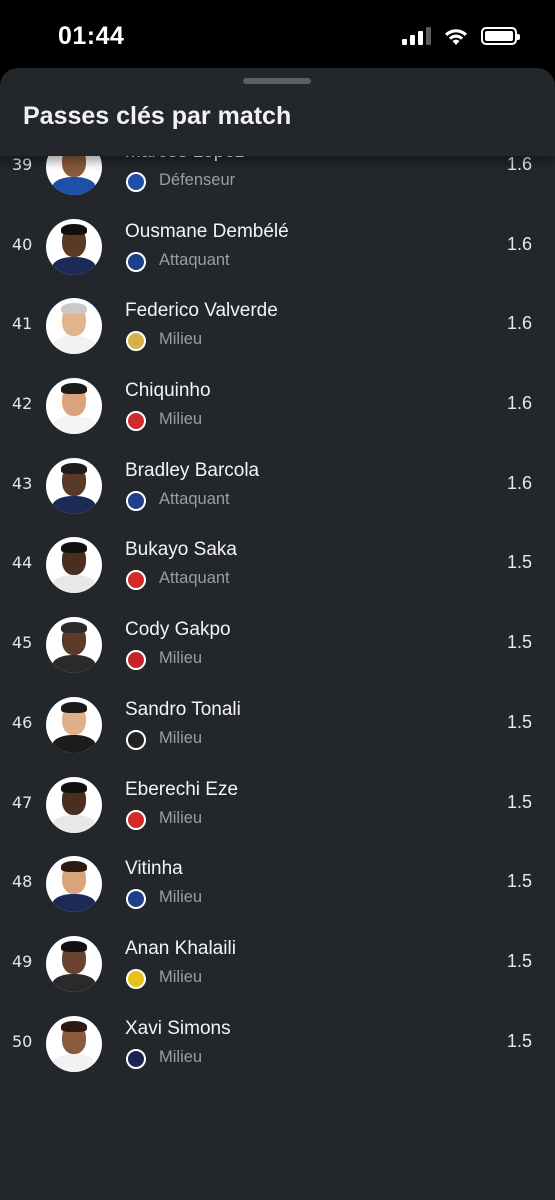  Describe the element at coordinates (136, 660) in the screenshot. I see `liverpool-crest-icon` at that location.